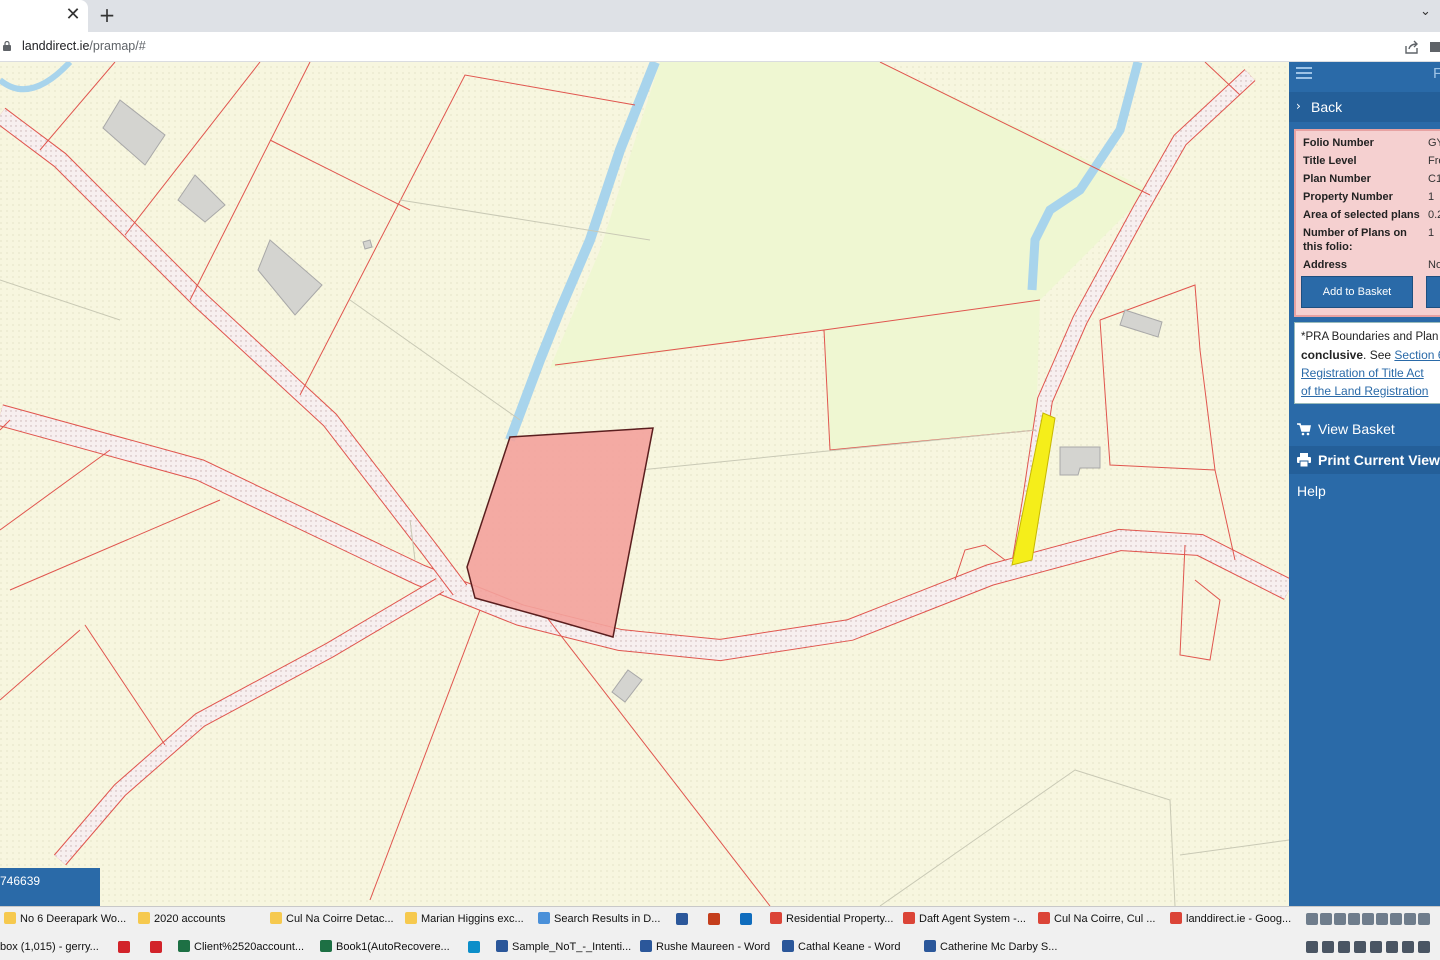 Image resolution: width=1440 pixels, height=960 pixels. Describe the element at coordinates (1417, 355) in the screenshot. I see `section-link: Section 6` at that location.